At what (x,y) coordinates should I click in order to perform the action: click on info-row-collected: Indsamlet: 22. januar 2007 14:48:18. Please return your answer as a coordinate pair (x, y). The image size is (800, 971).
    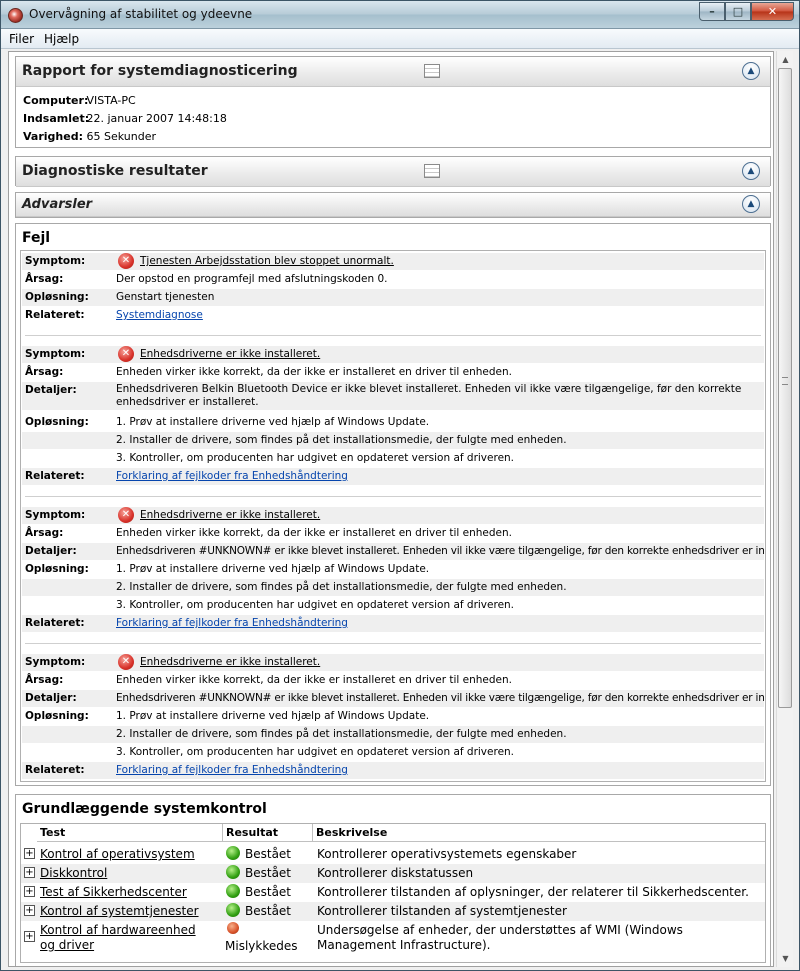
    Looking at the image, I should click on (125, 118).